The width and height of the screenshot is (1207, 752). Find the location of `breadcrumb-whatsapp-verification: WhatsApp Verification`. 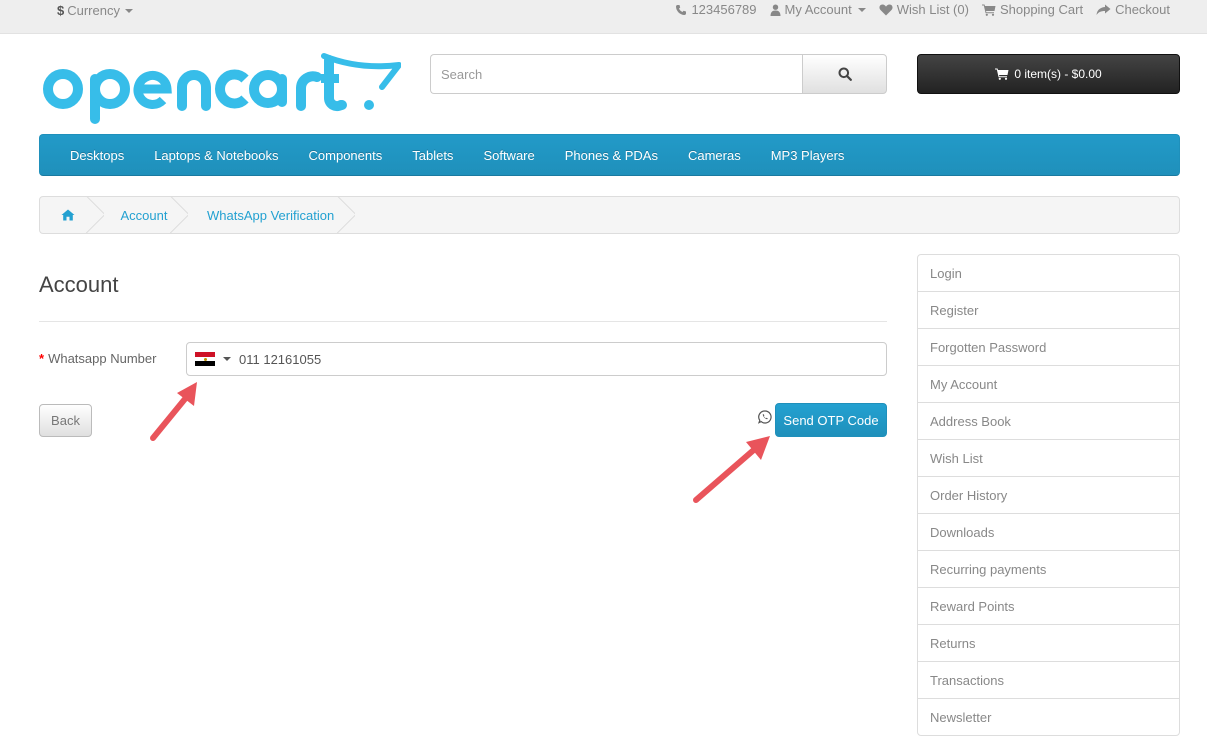

breadcrumb-whatsapp-verification: WhatsApp Verification is located at coordinates (262, 215).